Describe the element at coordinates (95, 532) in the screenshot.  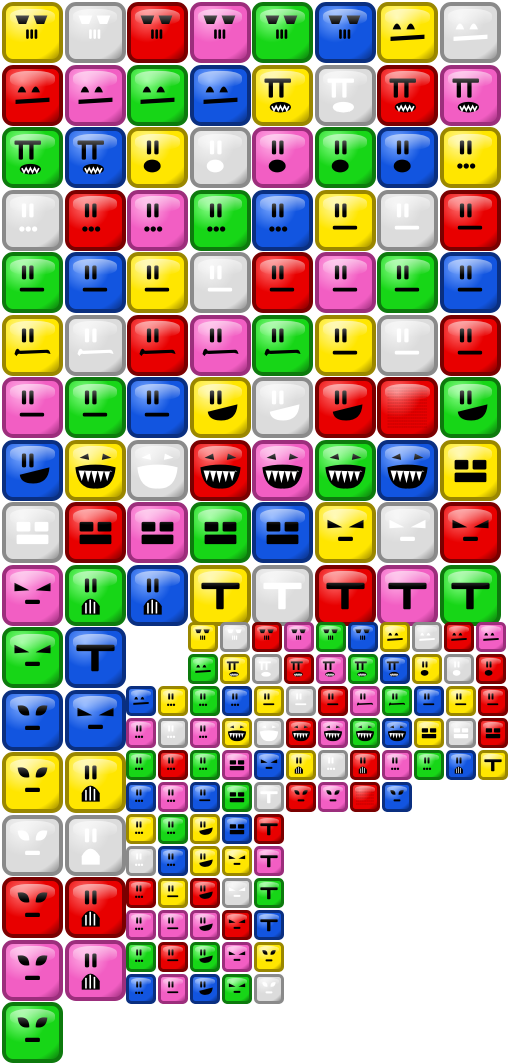
I see `large-red-blocky-icon` at that location.